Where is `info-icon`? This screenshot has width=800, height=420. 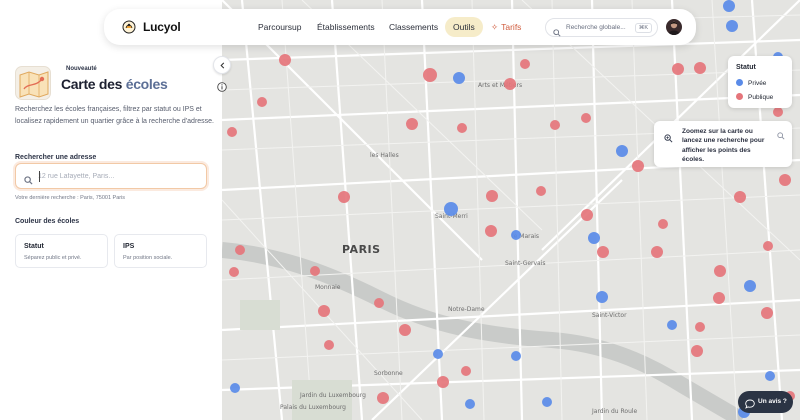
info-icon is located at coordinates (222, 88).